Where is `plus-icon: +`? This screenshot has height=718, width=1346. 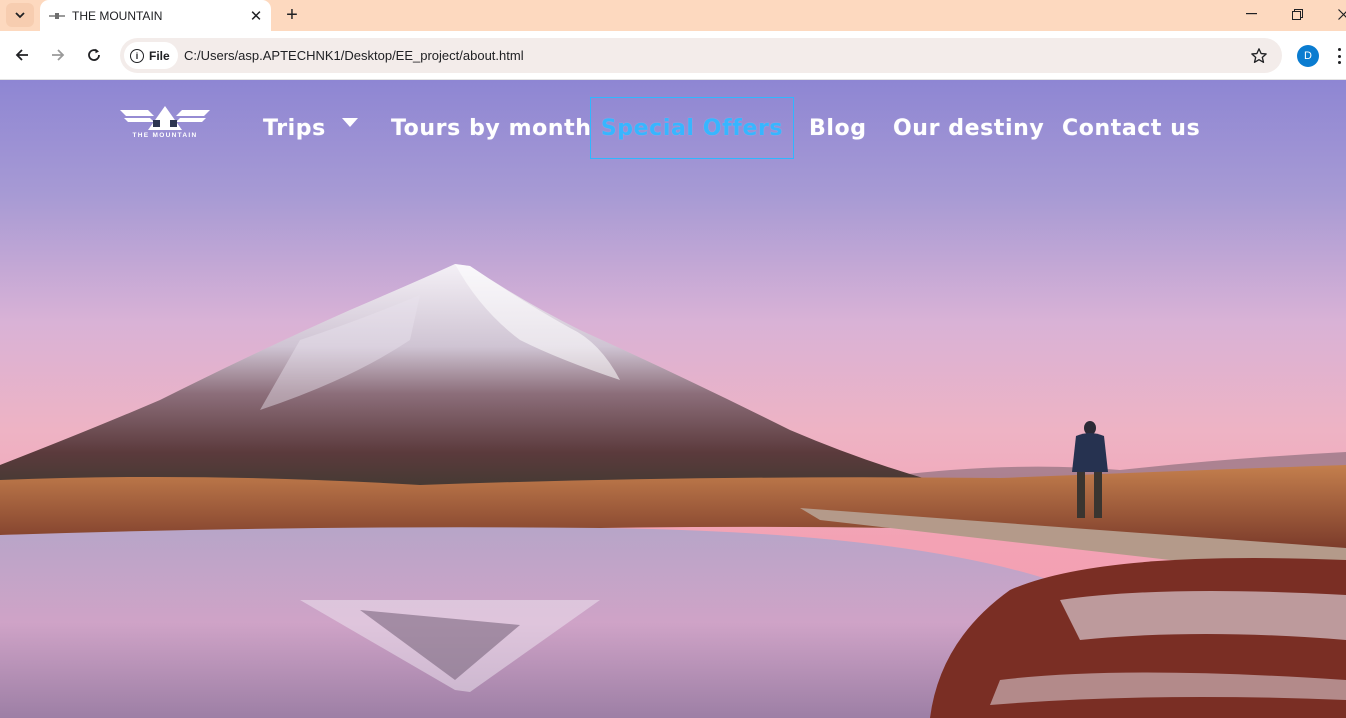 plus-icon: + is located at coordinates (292, 15).